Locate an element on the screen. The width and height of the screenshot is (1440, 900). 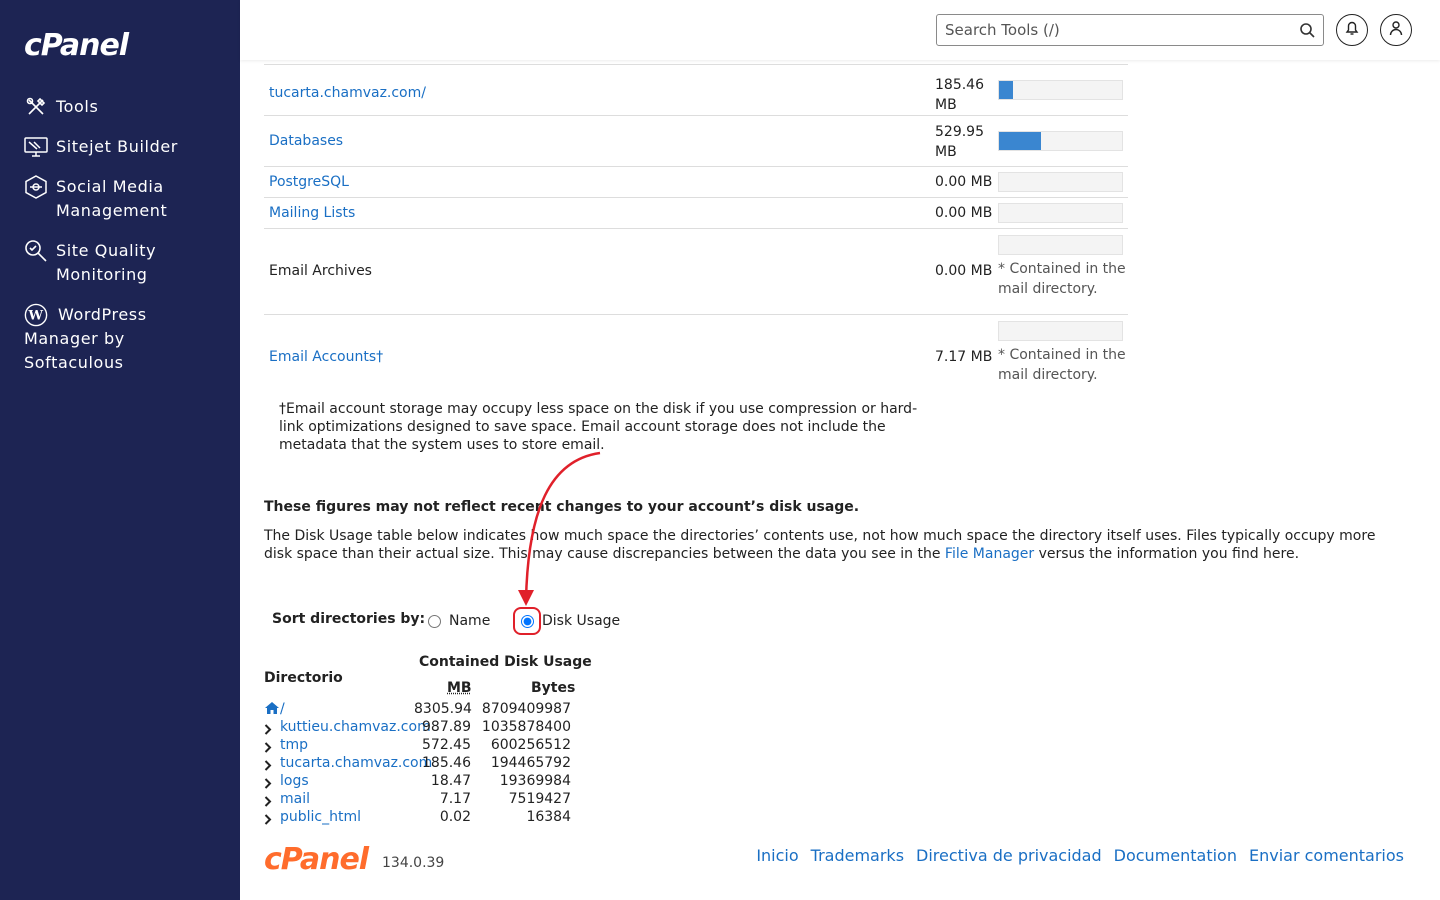
file-manager-link: File Manager is located at coordinates (989, 554).